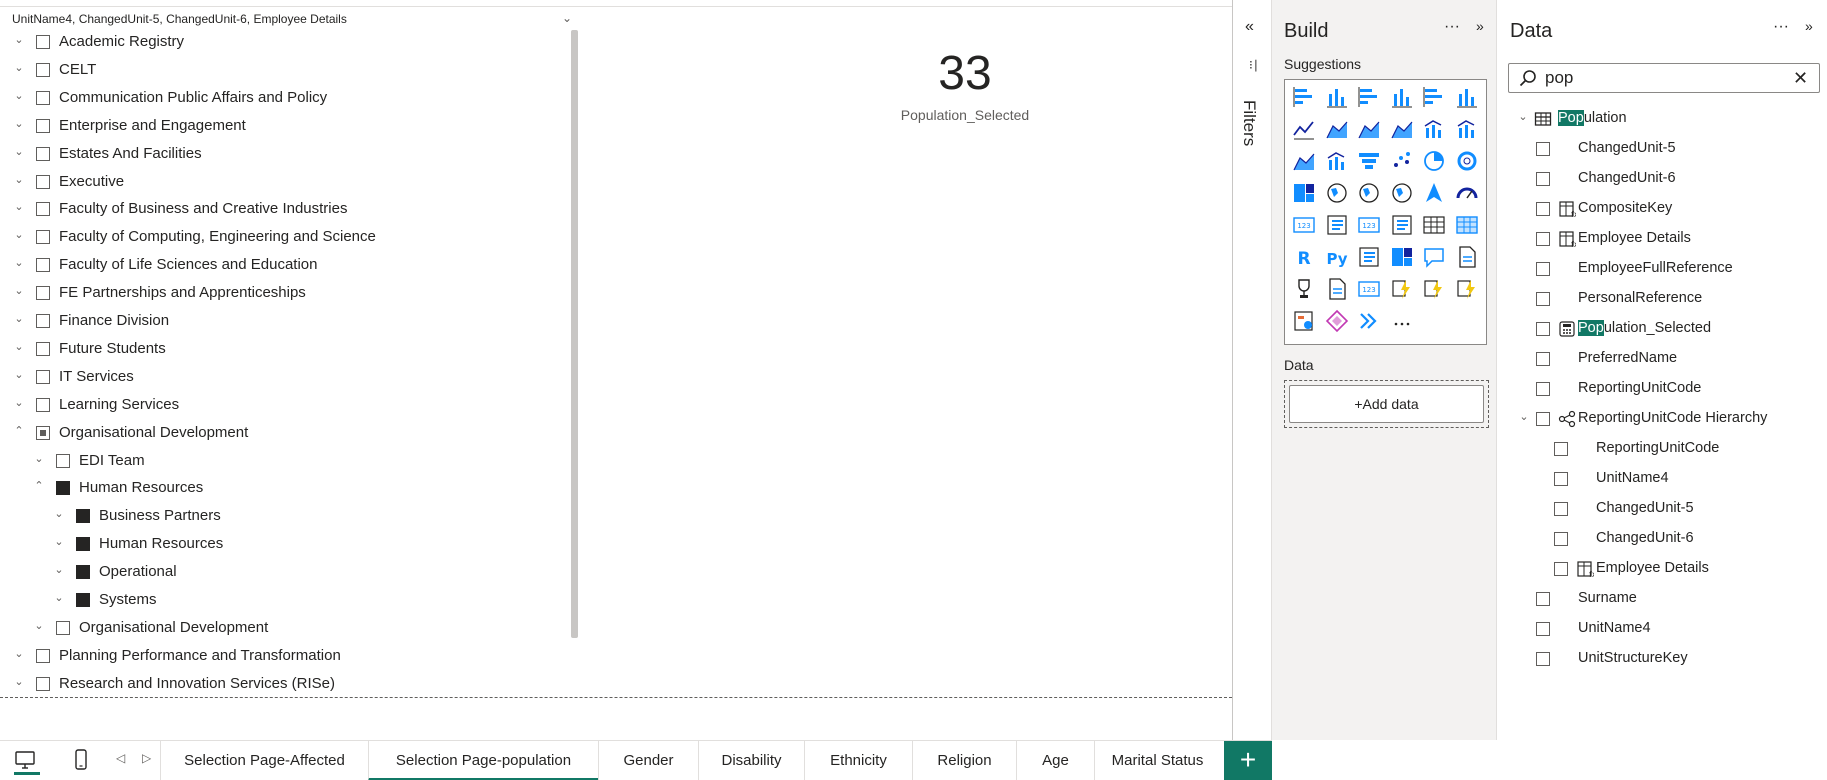  Describe the element at coordinates (1402, 97) in the screenshot. I see `clustered-column-icon` at that location.